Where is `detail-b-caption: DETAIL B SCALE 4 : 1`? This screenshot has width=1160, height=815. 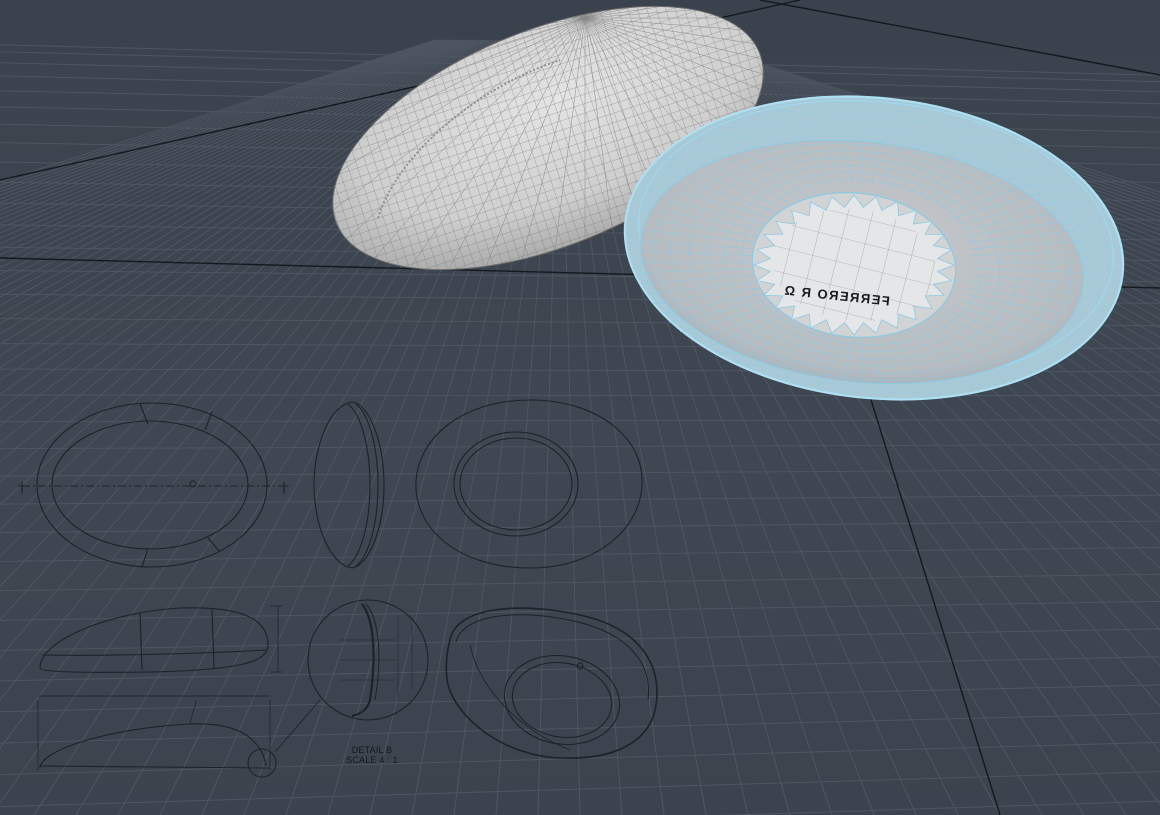 detail-b-caption: DETAIL B SCALE 4 : 1 is located at coordinates (372, 755).